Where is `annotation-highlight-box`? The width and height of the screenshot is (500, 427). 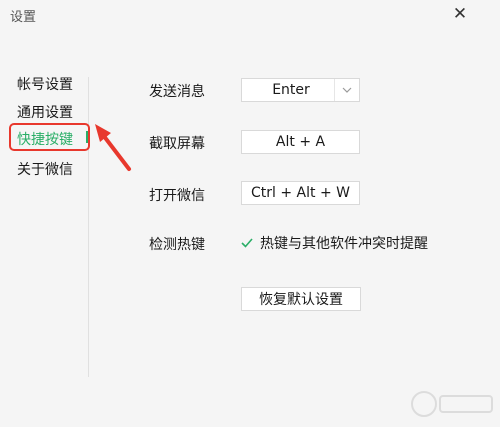 annotation-highlight-box is located at coordinates (49, 137).